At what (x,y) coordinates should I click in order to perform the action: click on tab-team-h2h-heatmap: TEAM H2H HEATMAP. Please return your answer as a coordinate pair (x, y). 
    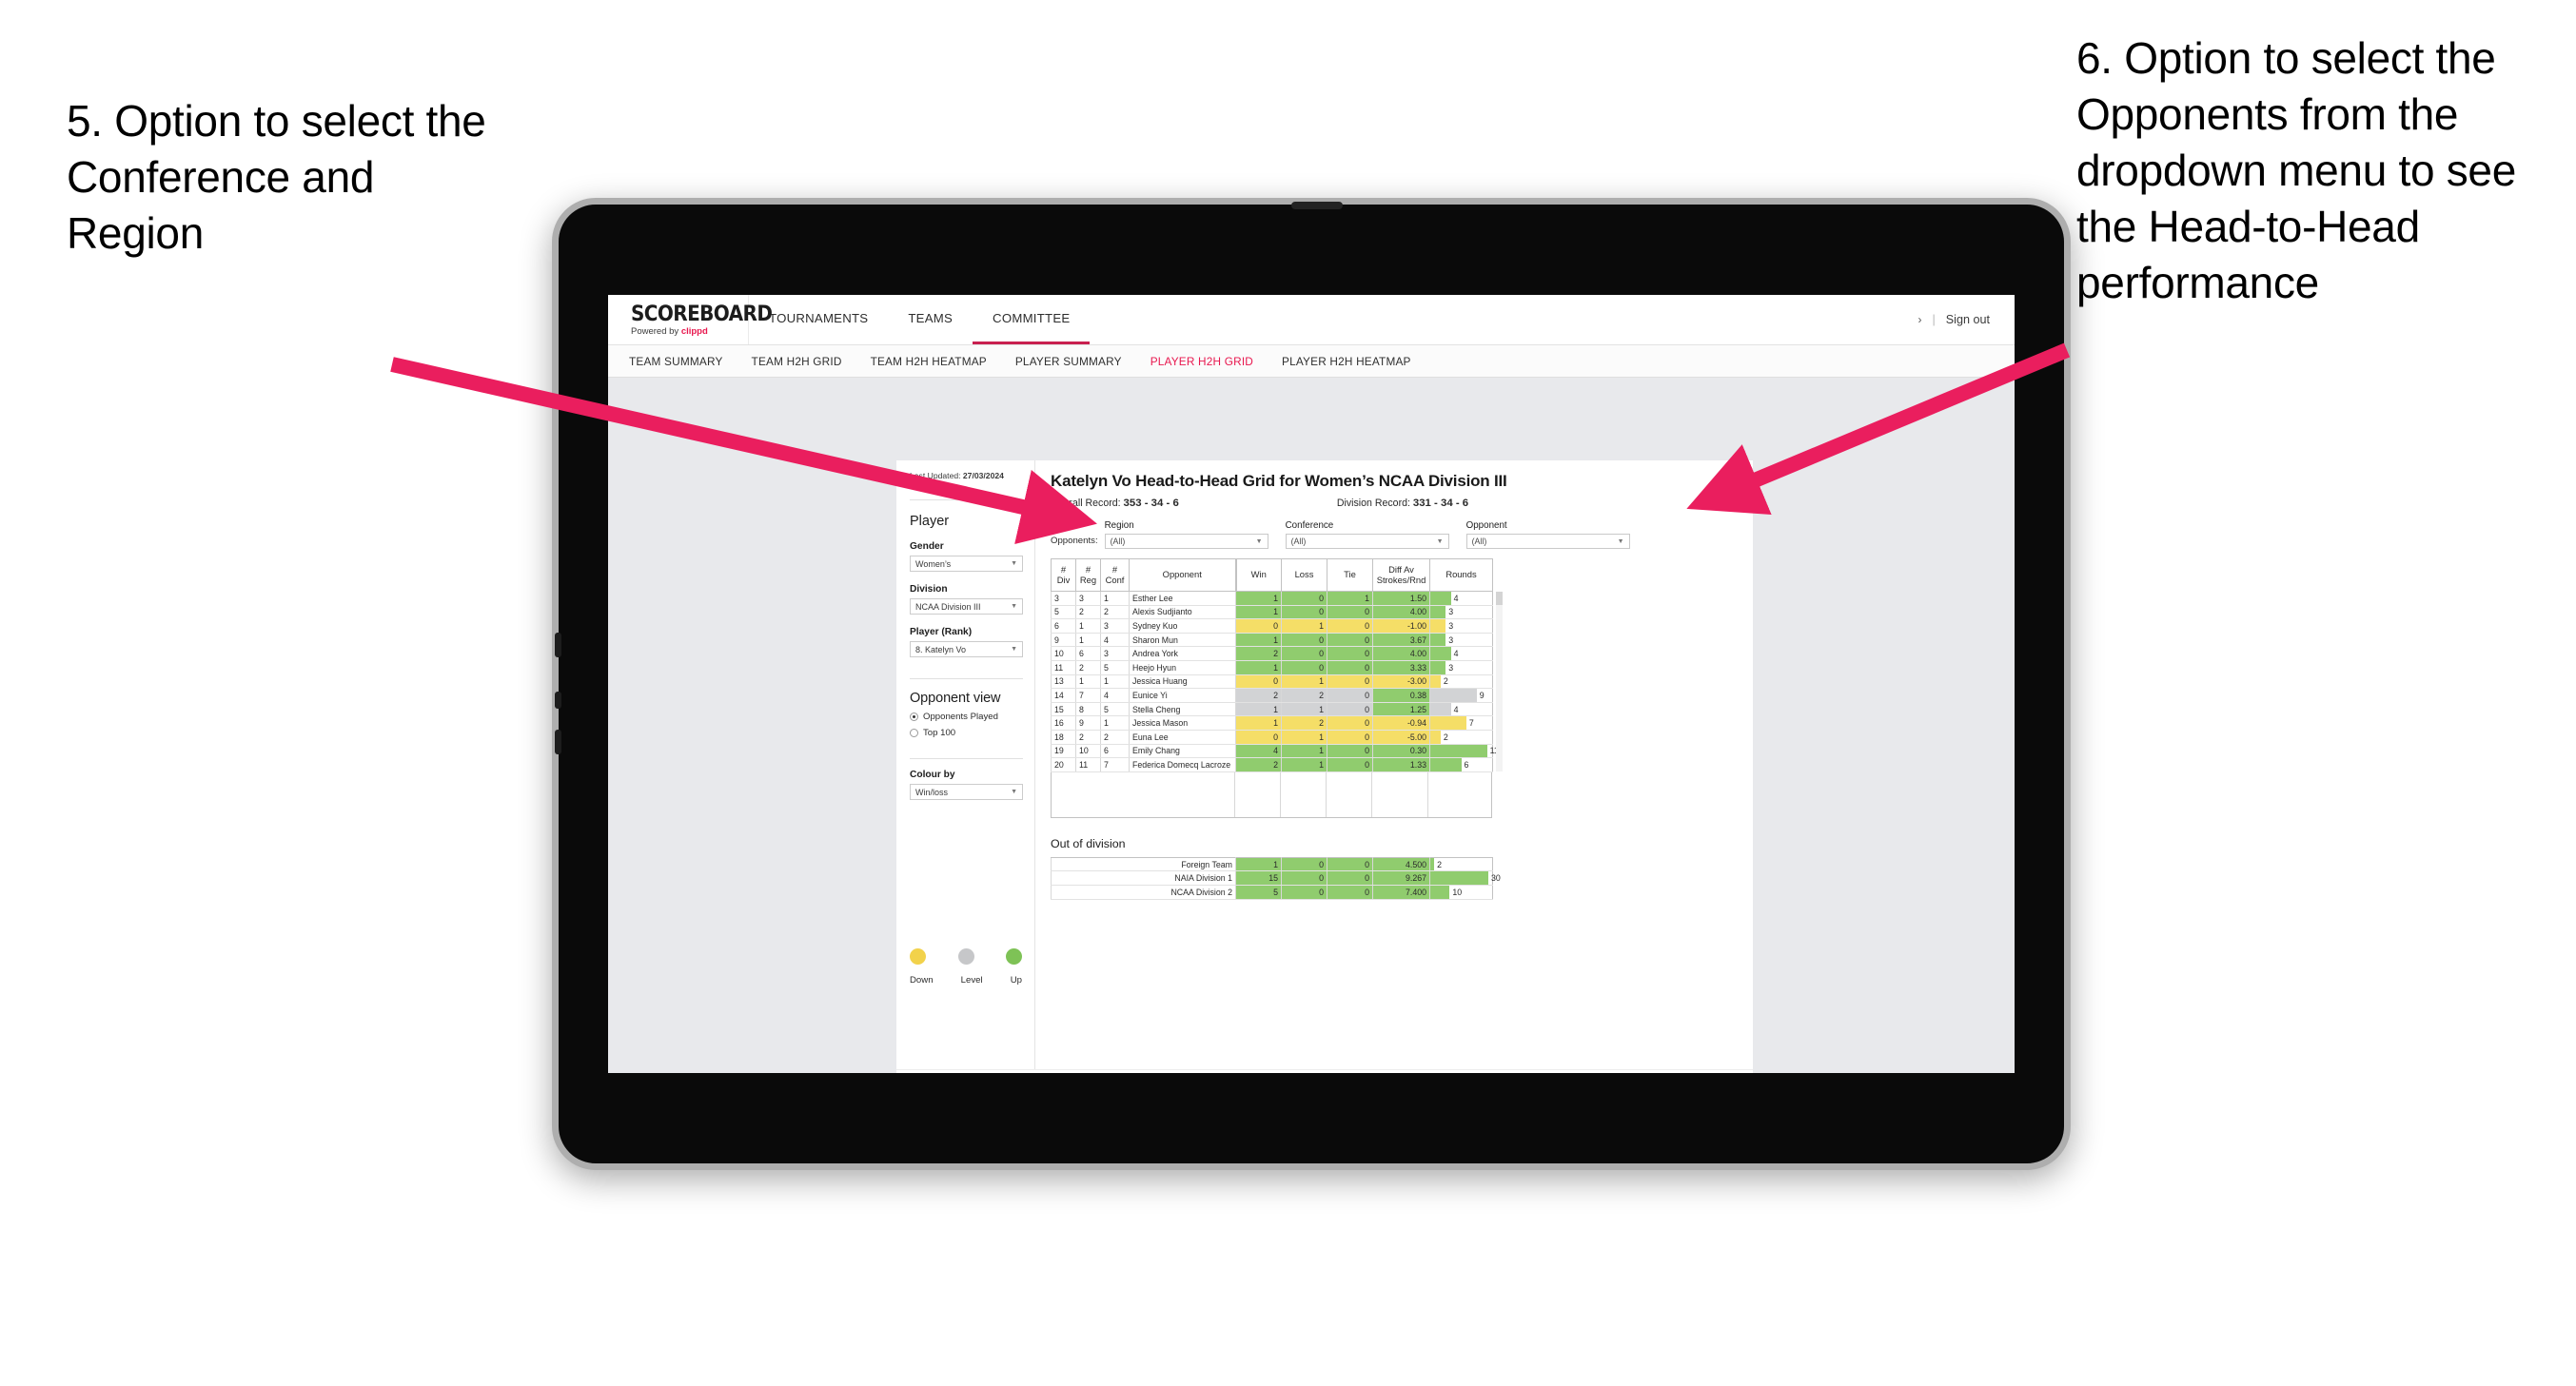
    Looking at the image, I should click on (929, 361).